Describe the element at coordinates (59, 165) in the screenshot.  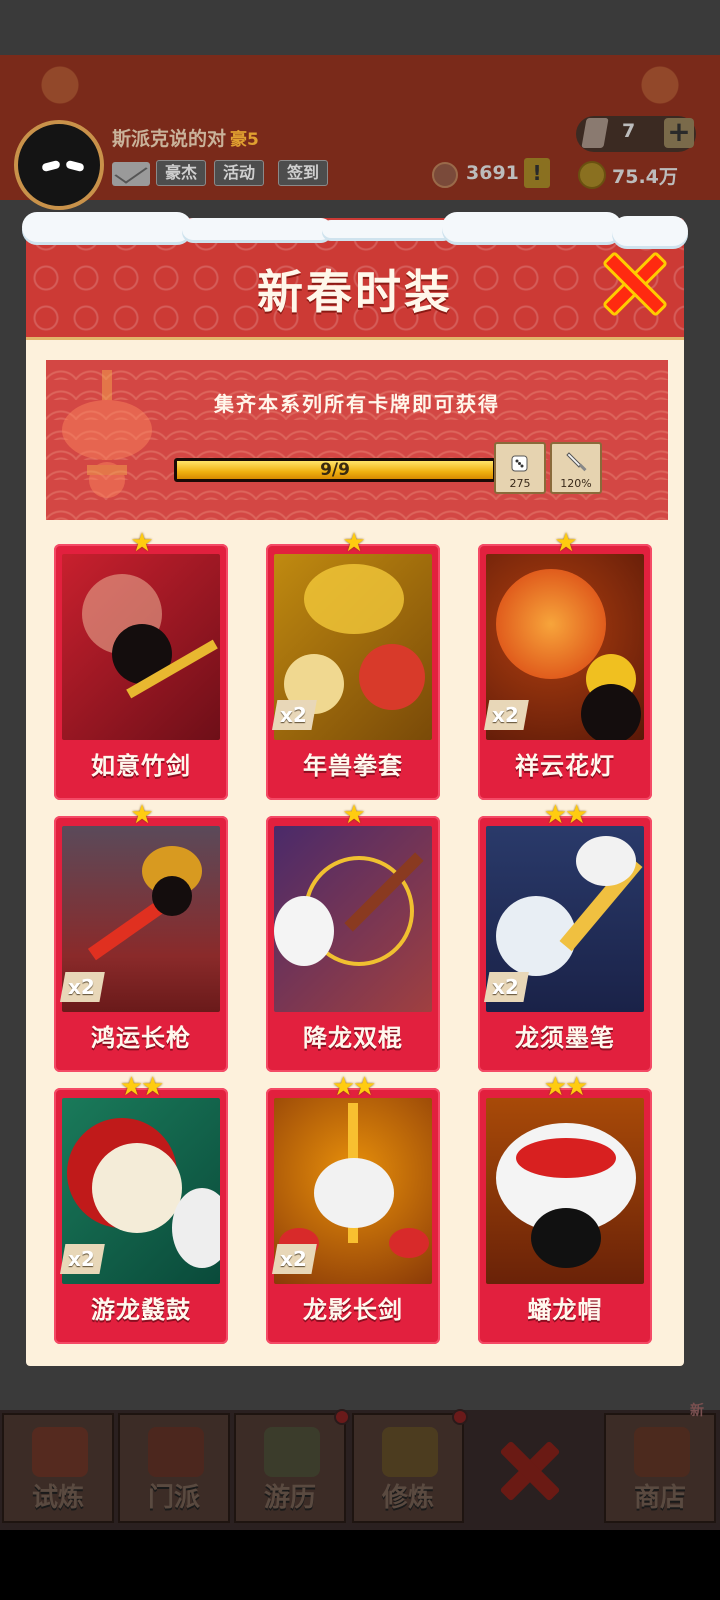
I see `avatar` at that location.